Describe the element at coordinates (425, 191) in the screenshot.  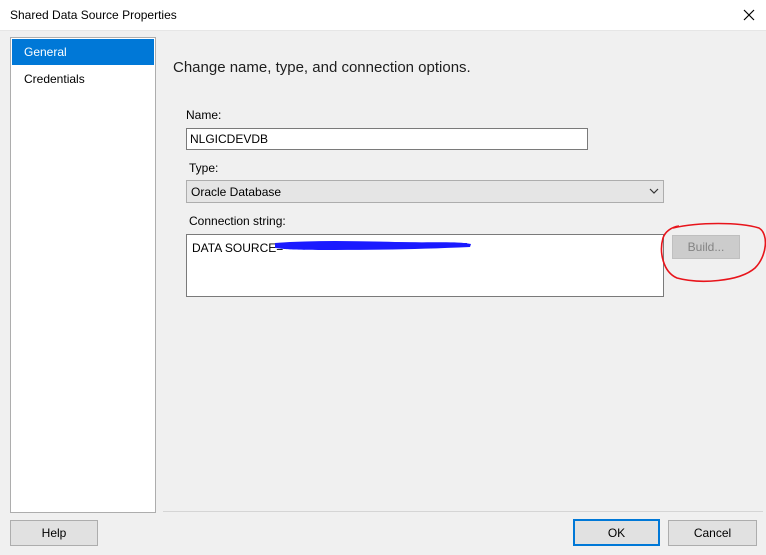
I see `type-select: Oracle Database` at that location.